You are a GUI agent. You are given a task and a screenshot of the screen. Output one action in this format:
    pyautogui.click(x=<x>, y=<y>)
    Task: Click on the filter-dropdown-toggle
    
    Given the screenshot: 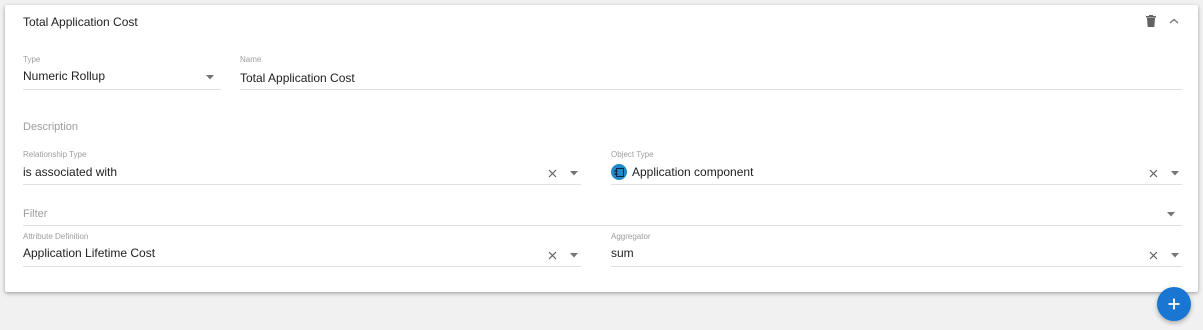 What is the action you would take?
    pyautogui.click(x=1171, y=214)
    